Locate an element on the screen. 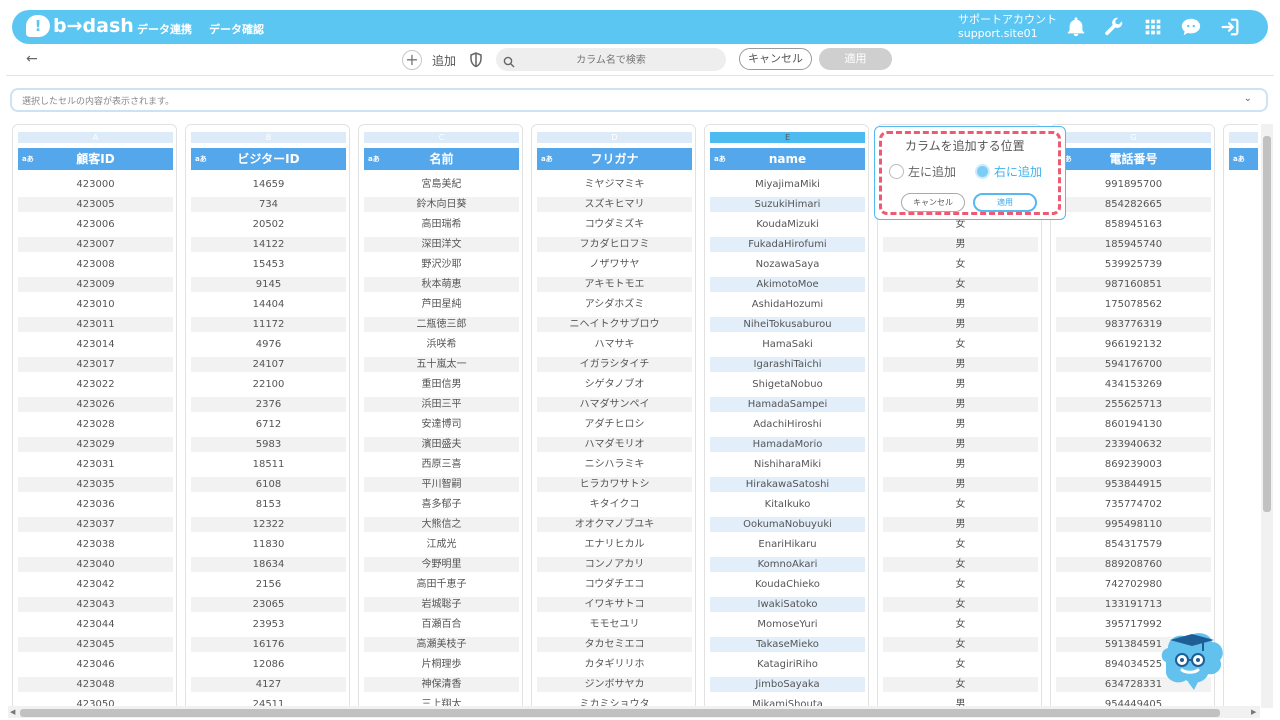 Image resolution: width=1280 pixels, height=720 pixels. column-letter: E is located at coordinates (787, 137).